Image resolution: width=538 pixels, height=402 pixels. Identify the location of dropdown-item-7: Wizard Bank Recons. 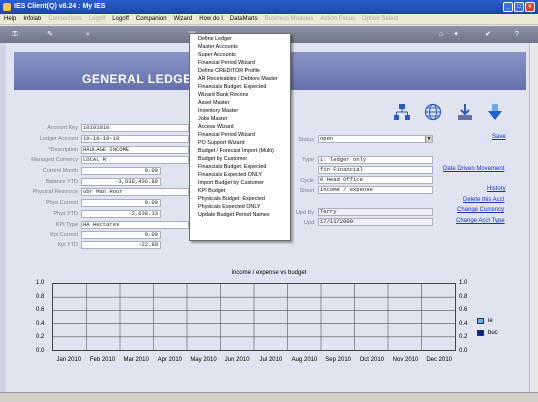
(240, 95).